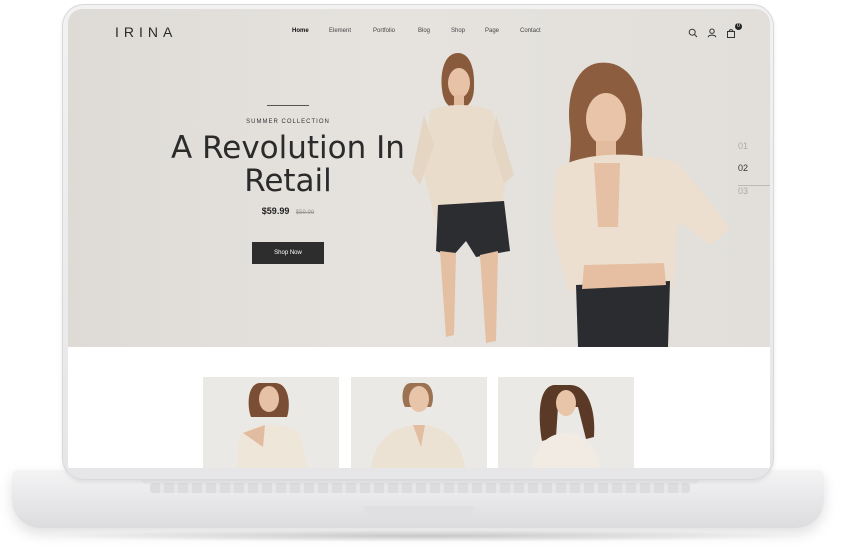 This screenshot has height=553, width=850. I want to click on hero-kicker: SUMMER COLLECTION, so click(288, 122).